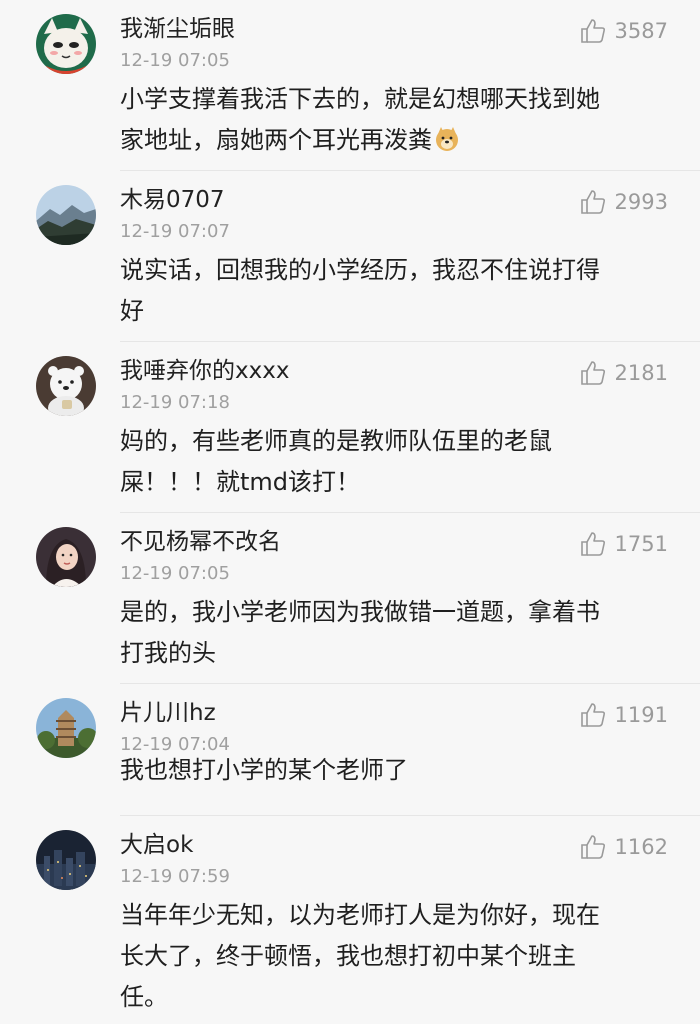 This screenshot has width=700, height=1024. I want to click on like-count: 1751, so click(641, 544).